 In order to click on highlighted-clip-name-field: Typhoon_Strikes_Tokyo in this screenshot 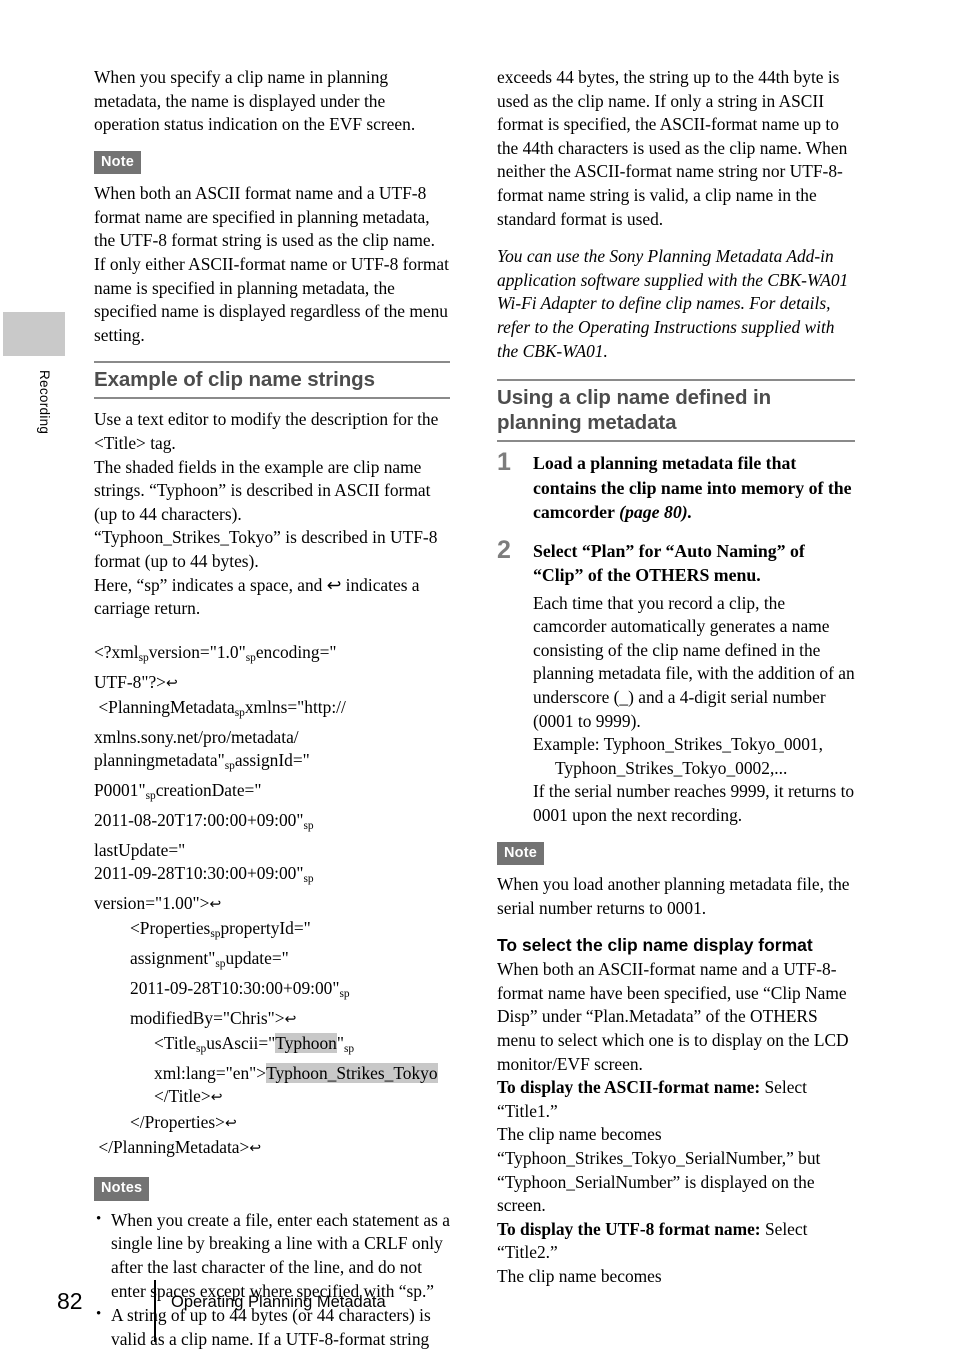, I will do `click(352, 1072)`.